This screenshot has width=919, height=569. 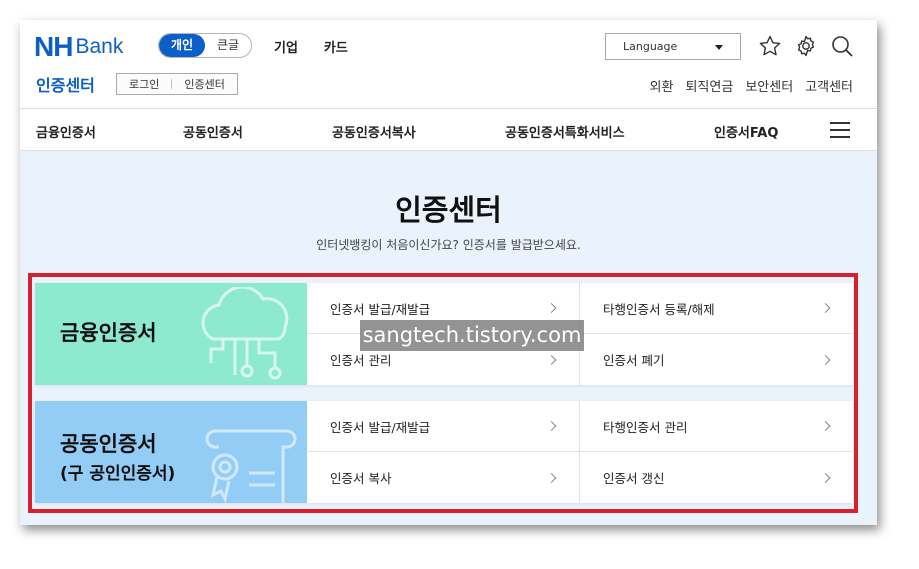 What do you see at coordinates (53, 46) in the screenshot?
I see `logo-nh-text: NH` at bounding box center [53, 46].